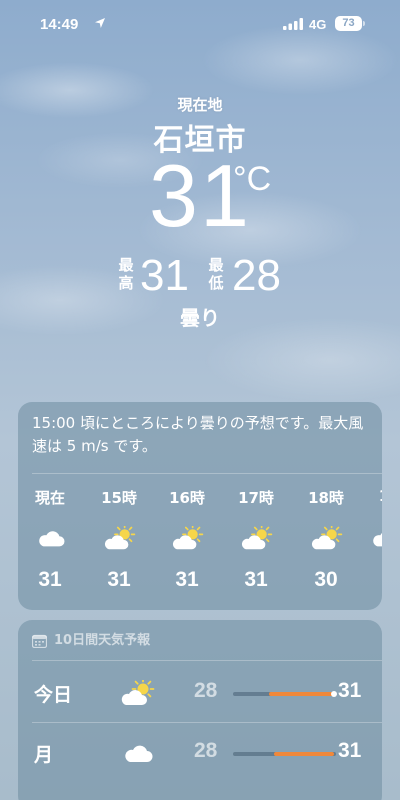 The image size is (400, 800). I want to click on temperature-wrap: 31, so click(200, 196).